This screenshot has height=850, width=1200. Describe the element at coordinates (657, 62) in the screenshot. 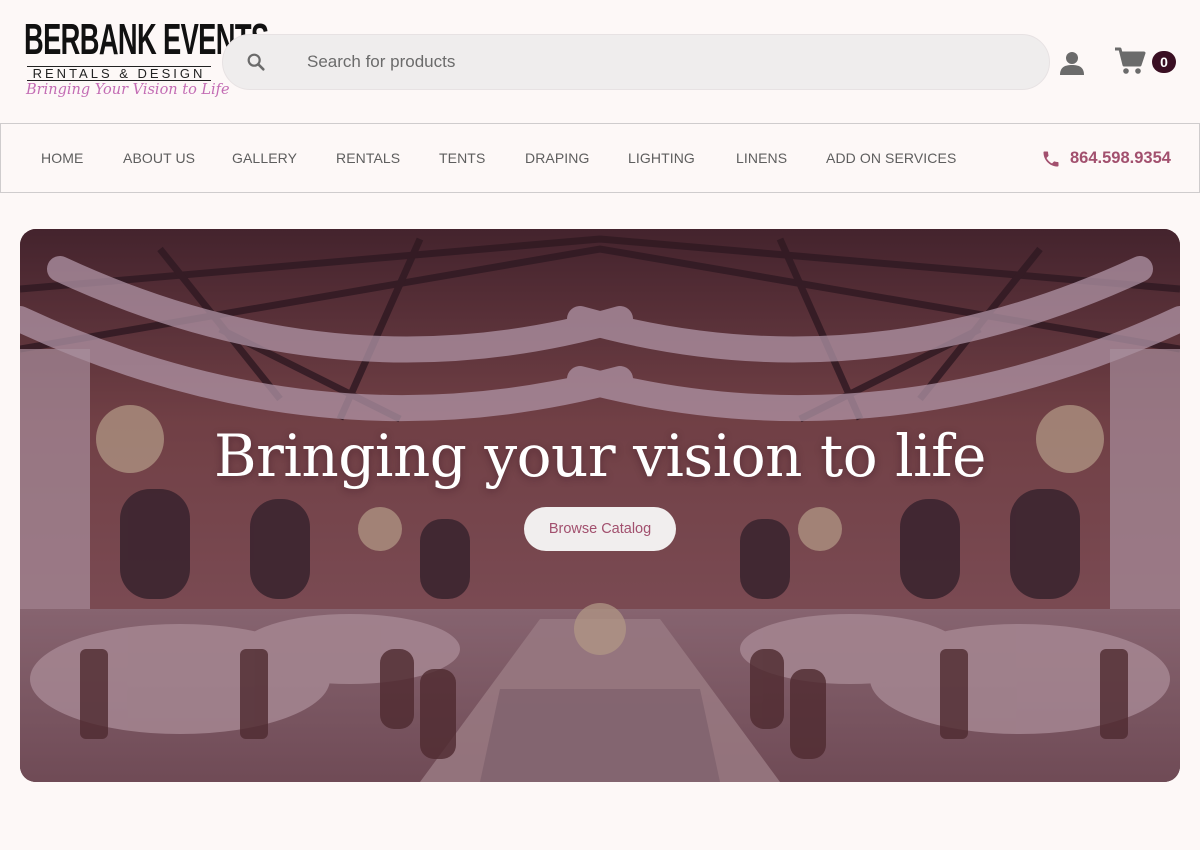

I see `search-input` at that location.